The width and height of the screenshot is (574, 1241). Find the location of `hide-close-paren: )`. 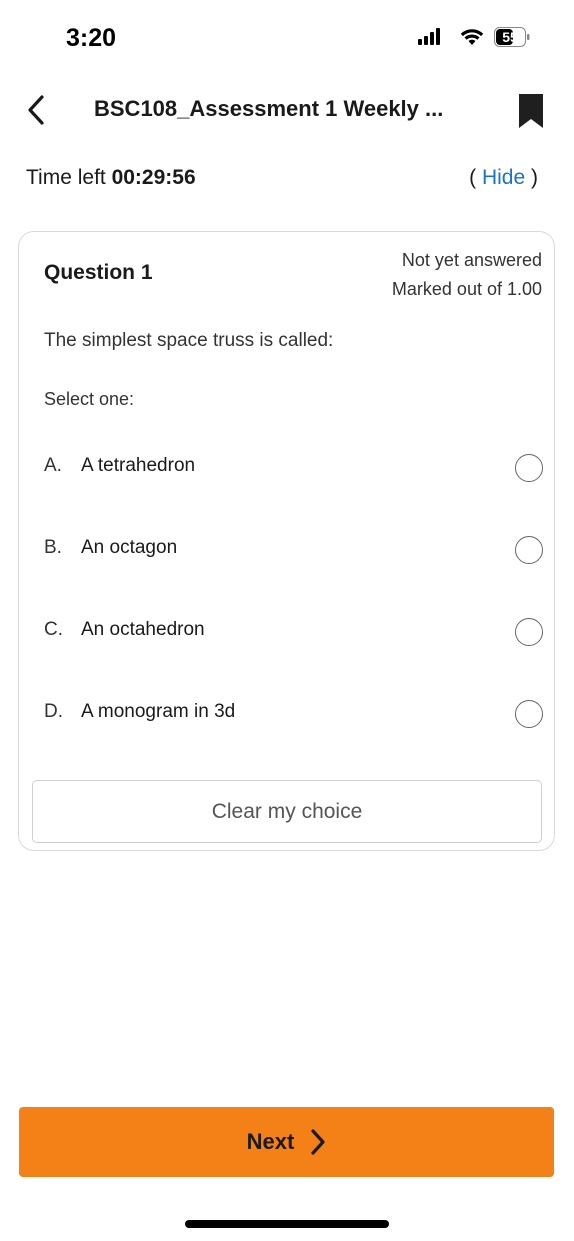

hide-close-paren: ) is located at coordinates (534, 177).